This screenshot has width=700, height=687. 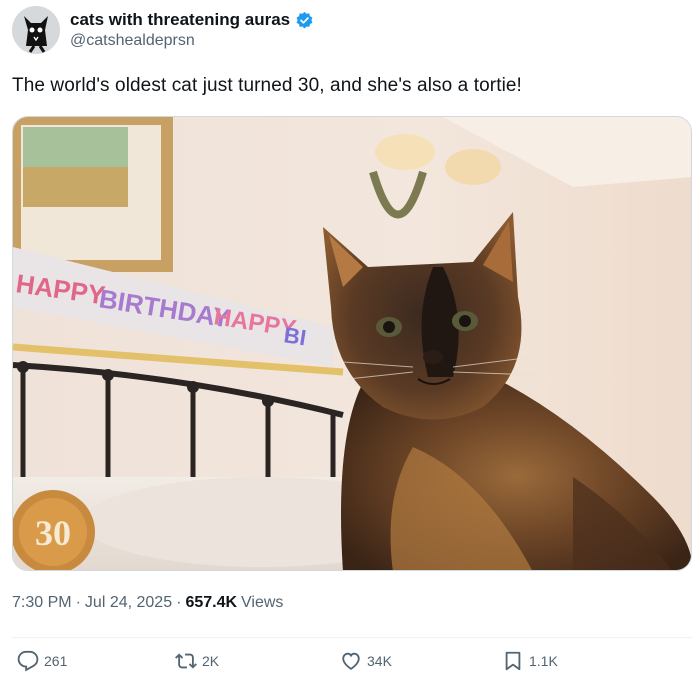 I want to click on bookmark-button: 1.1K, so click(x=530, y=661).